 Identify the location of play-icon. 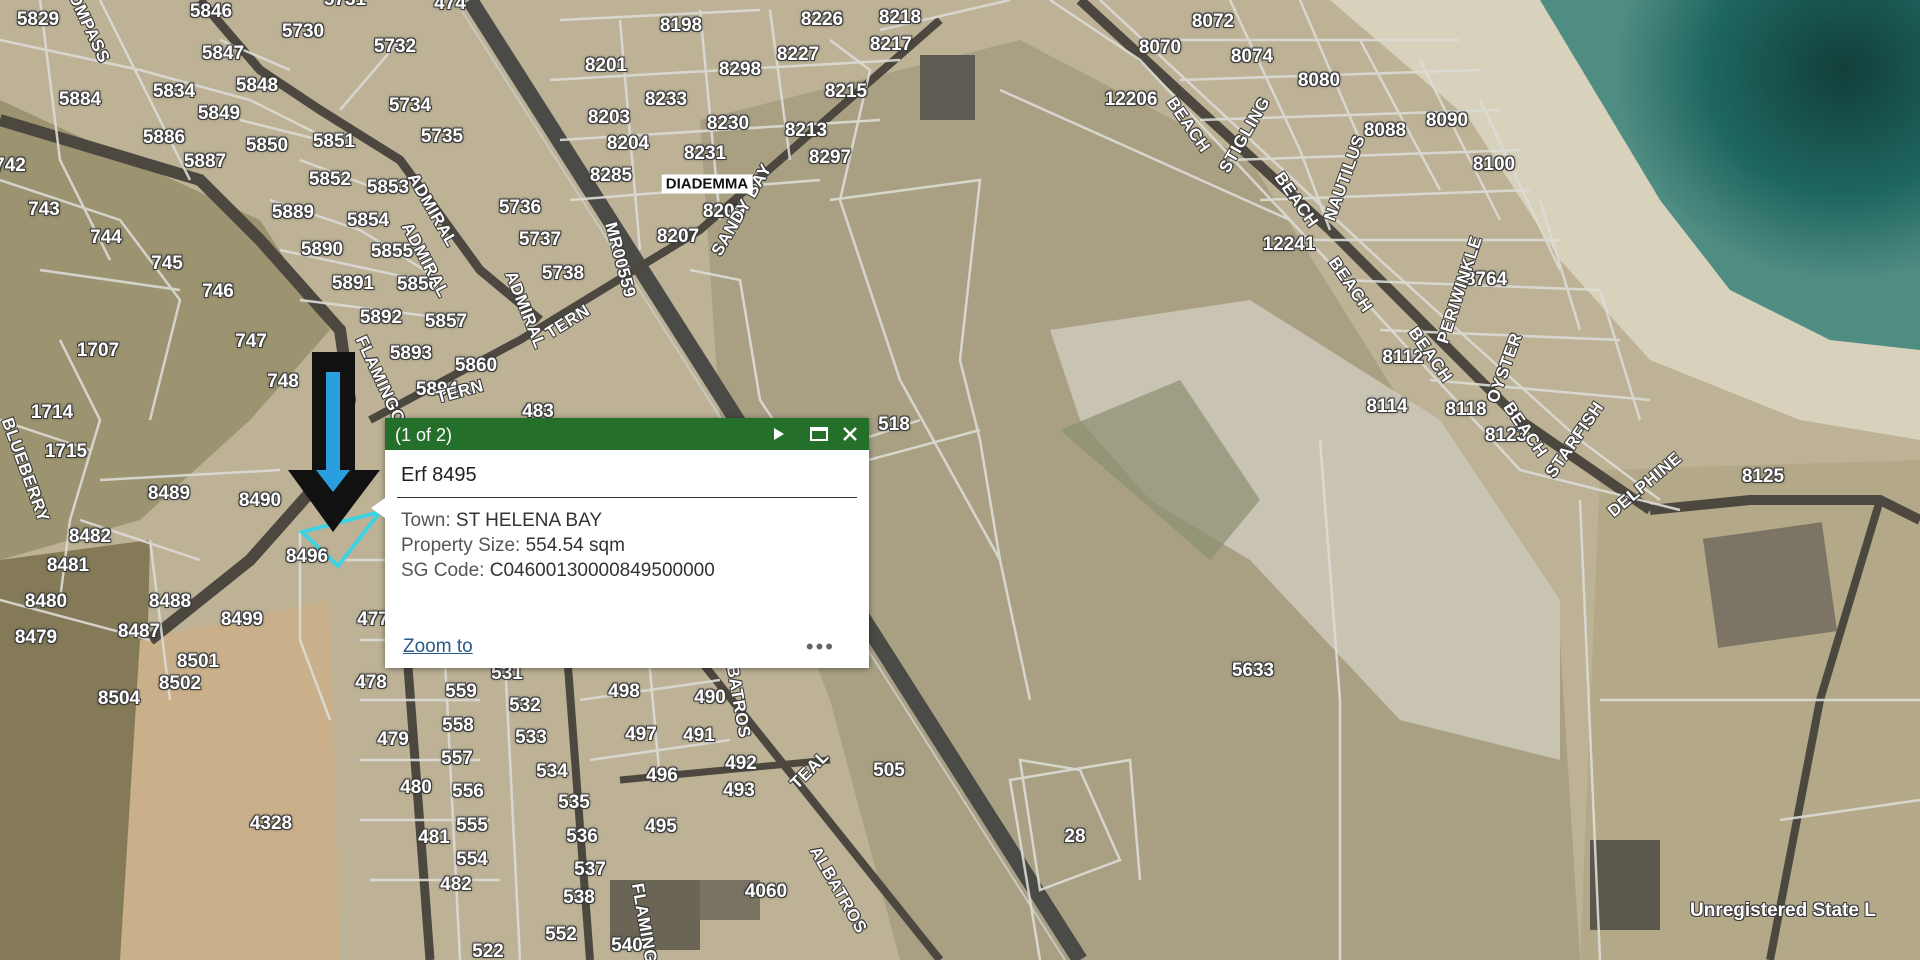
(779, 434).